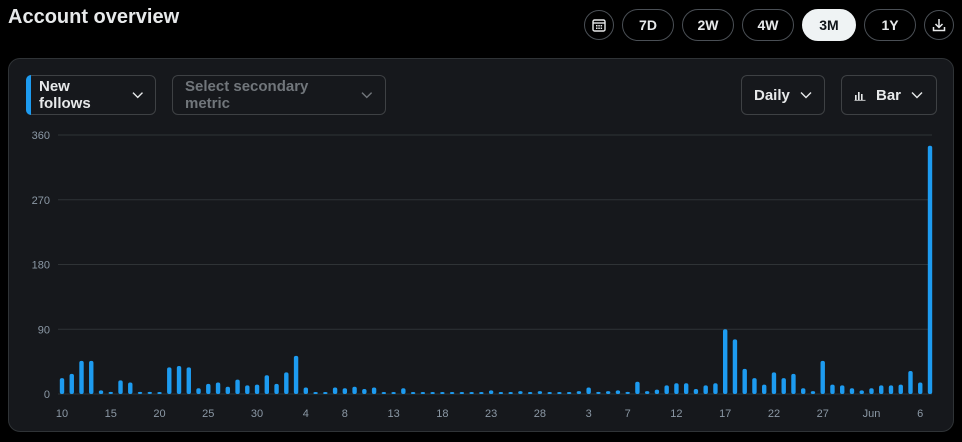 The height and width of the screenshot is (442, 962). Describe the element at coordinates (628, 414) in the screenshot. I see `x-tick-label: 7` at that location.